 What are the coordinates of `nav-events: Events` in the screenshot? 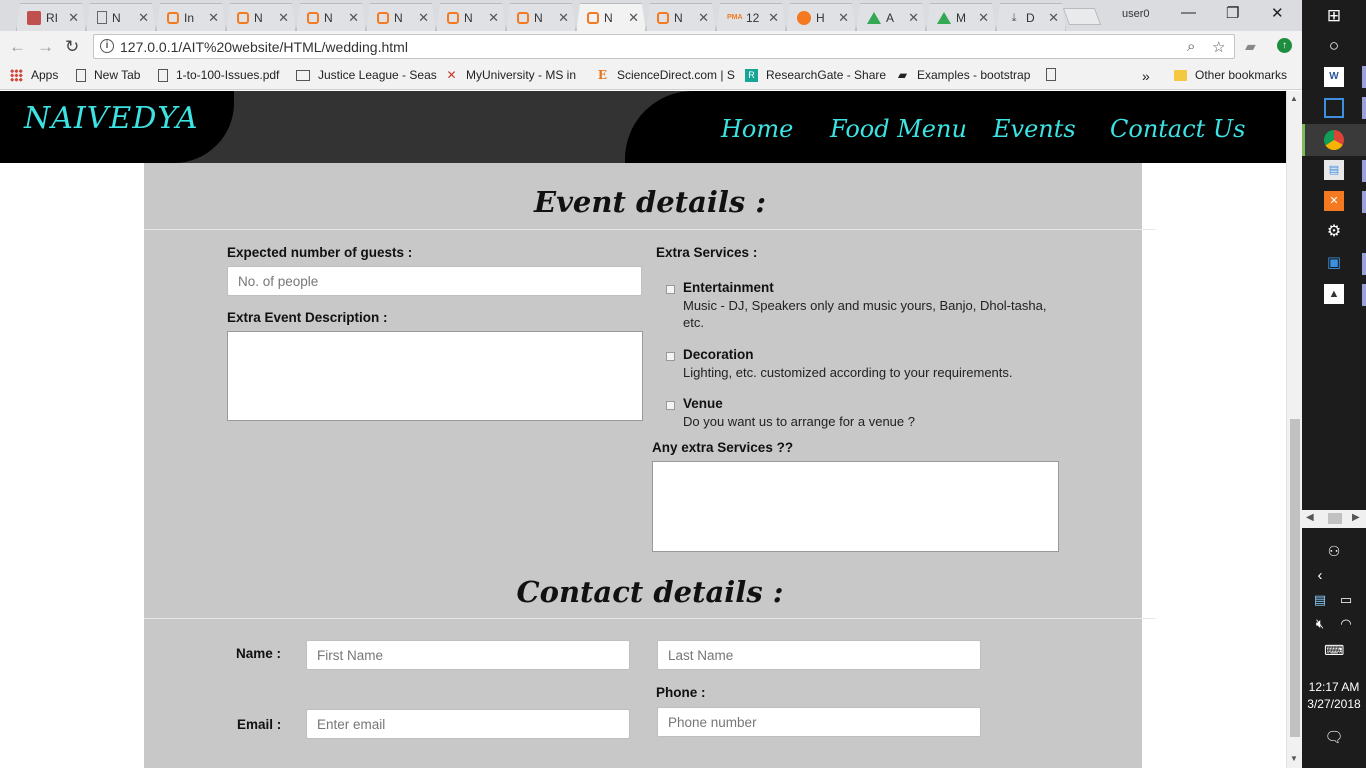 It's located at (1034, 129).